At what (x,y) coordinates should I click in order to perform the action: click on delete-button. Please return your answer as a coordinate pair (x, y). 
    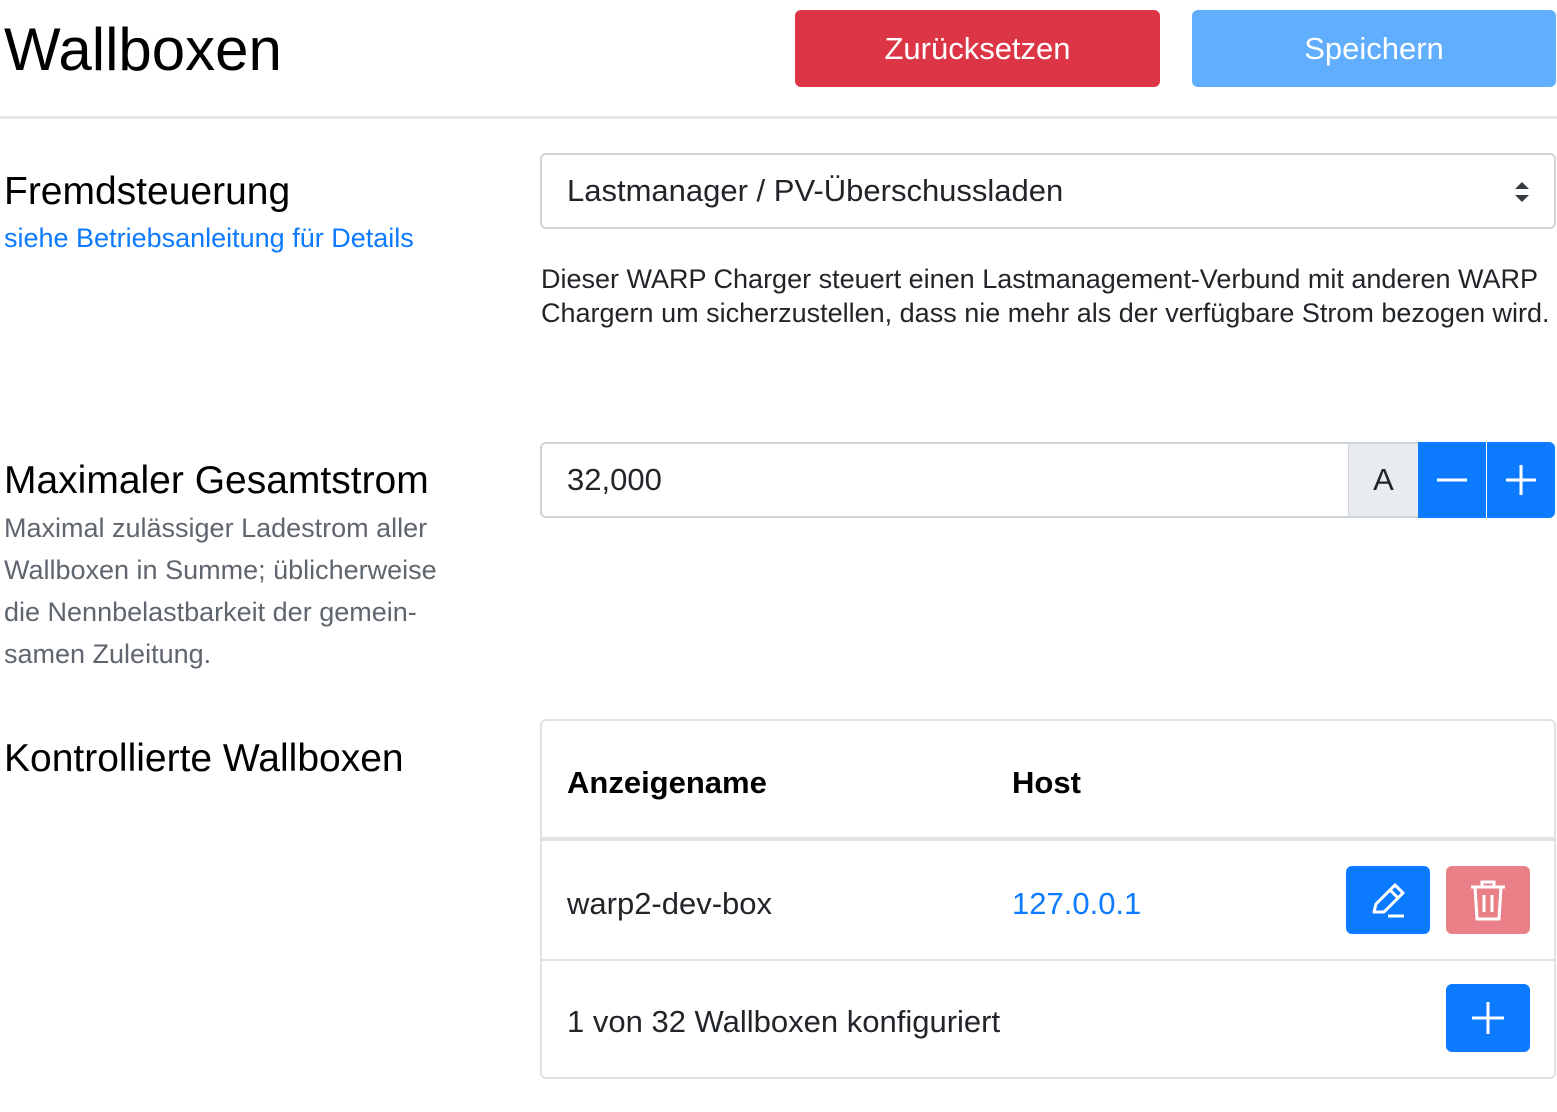
    Looking at the image, I should click on (1488, 900).